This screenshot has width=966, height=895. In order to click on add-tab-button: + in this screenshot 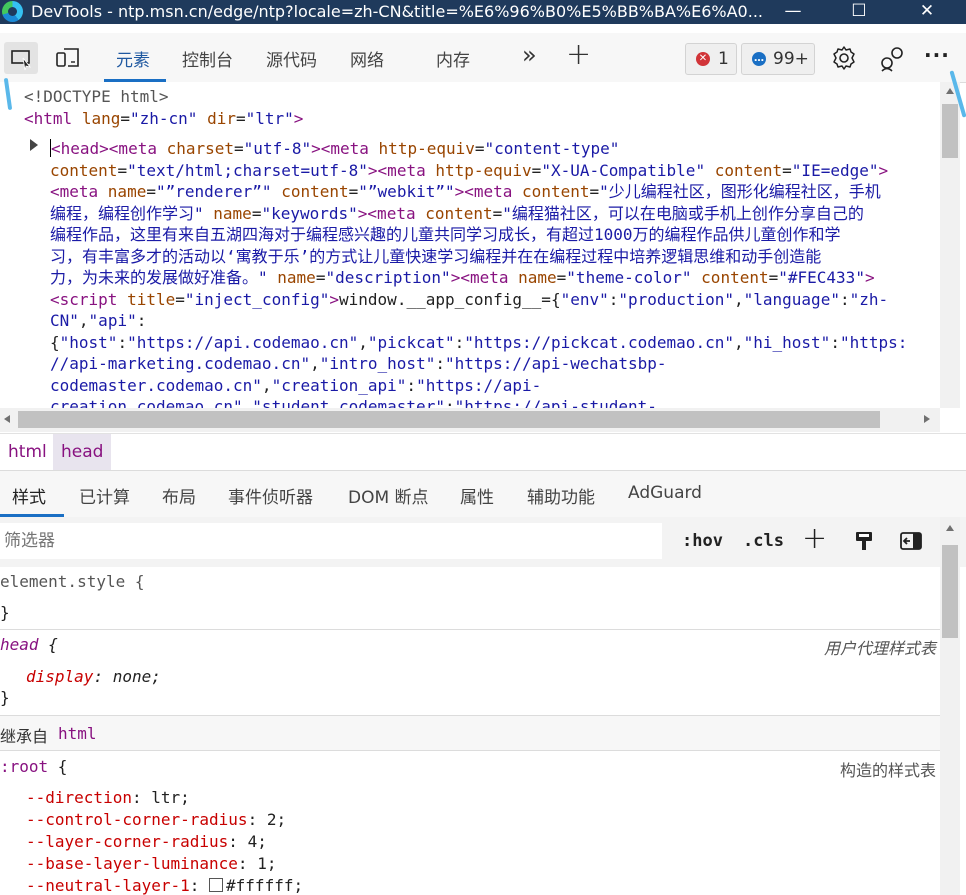, I will do `click(578, 54)`.